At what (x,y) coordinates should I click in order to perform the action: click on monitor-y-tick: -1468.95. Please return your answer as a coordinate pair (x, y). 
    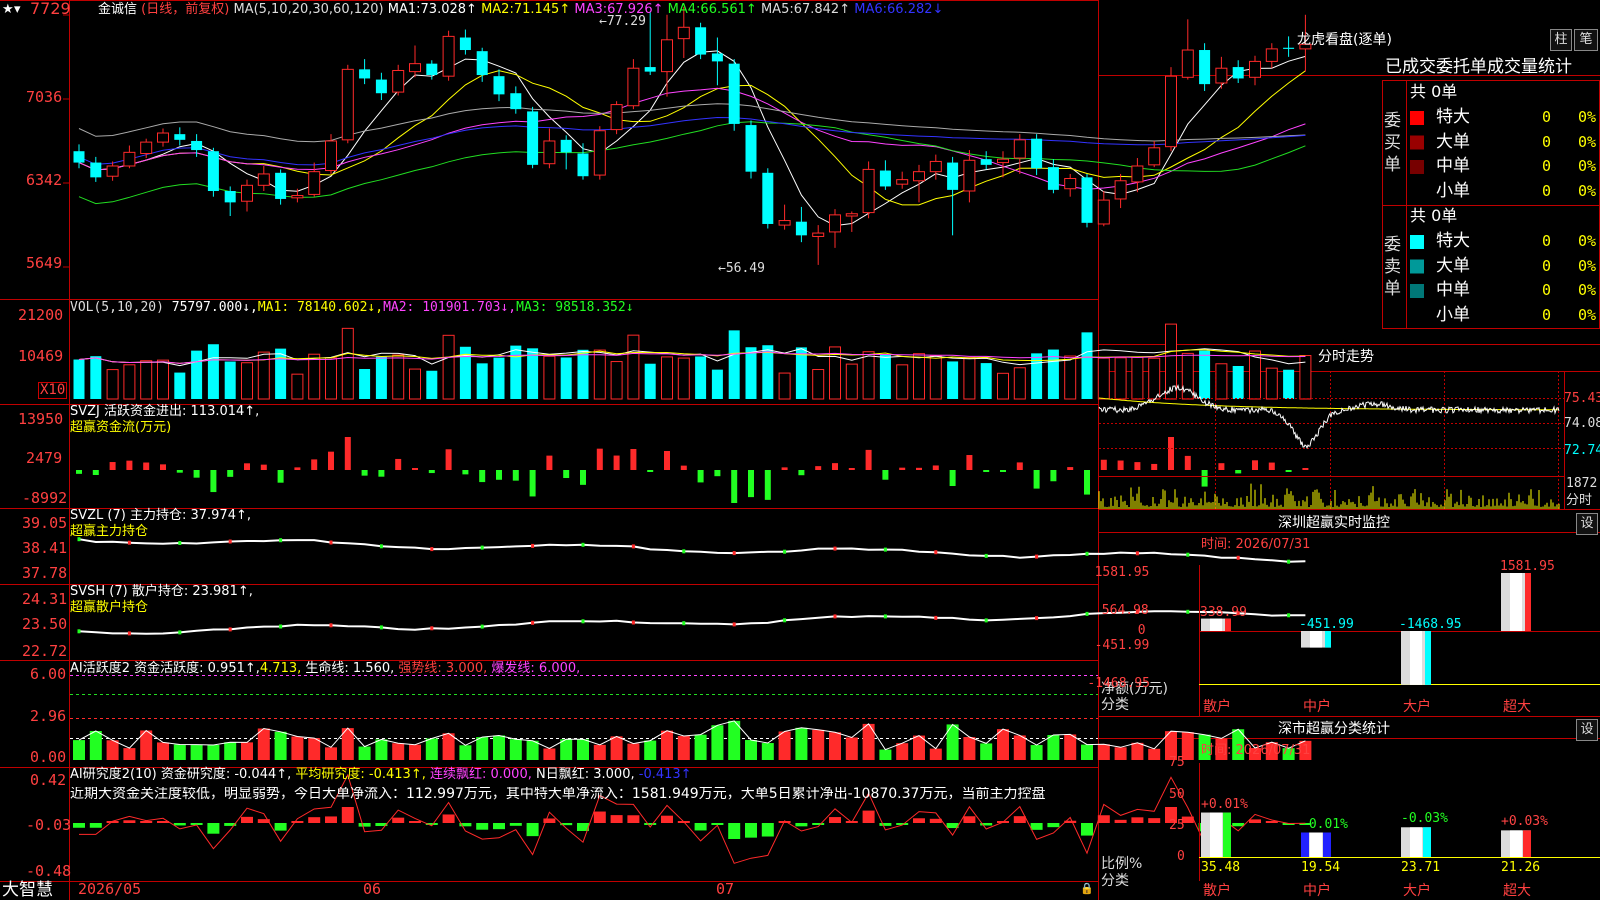
    Looking at the image, I should click on (1119, 683).